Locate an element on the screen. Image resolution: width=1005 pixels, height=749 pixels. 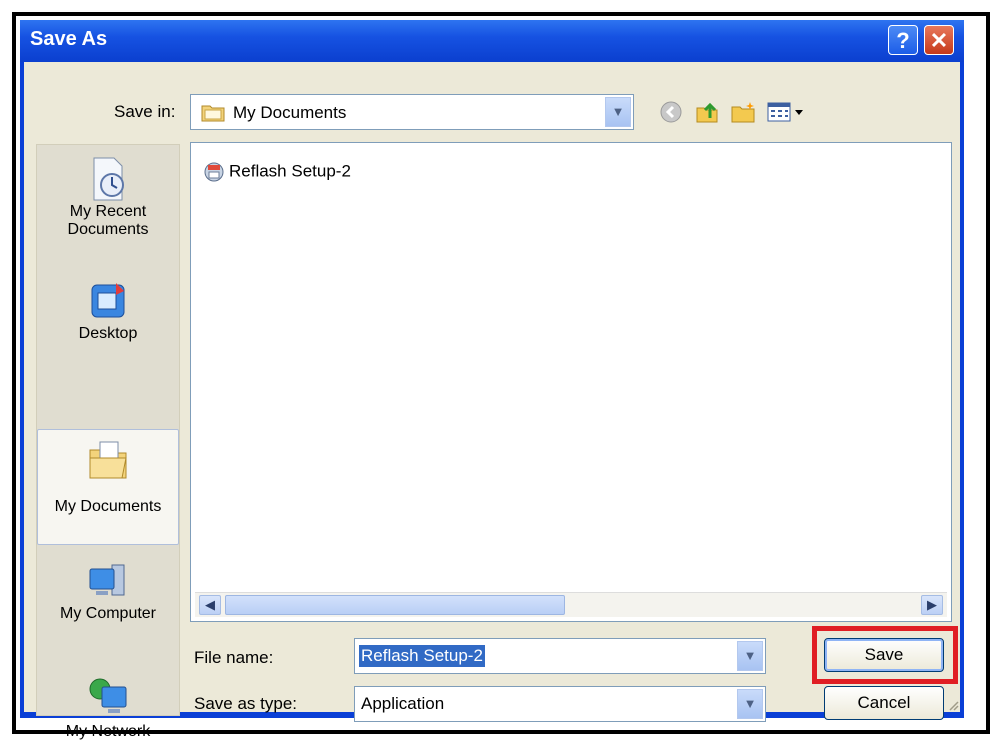
place-label: My Network is located at coordinates (108, 731).